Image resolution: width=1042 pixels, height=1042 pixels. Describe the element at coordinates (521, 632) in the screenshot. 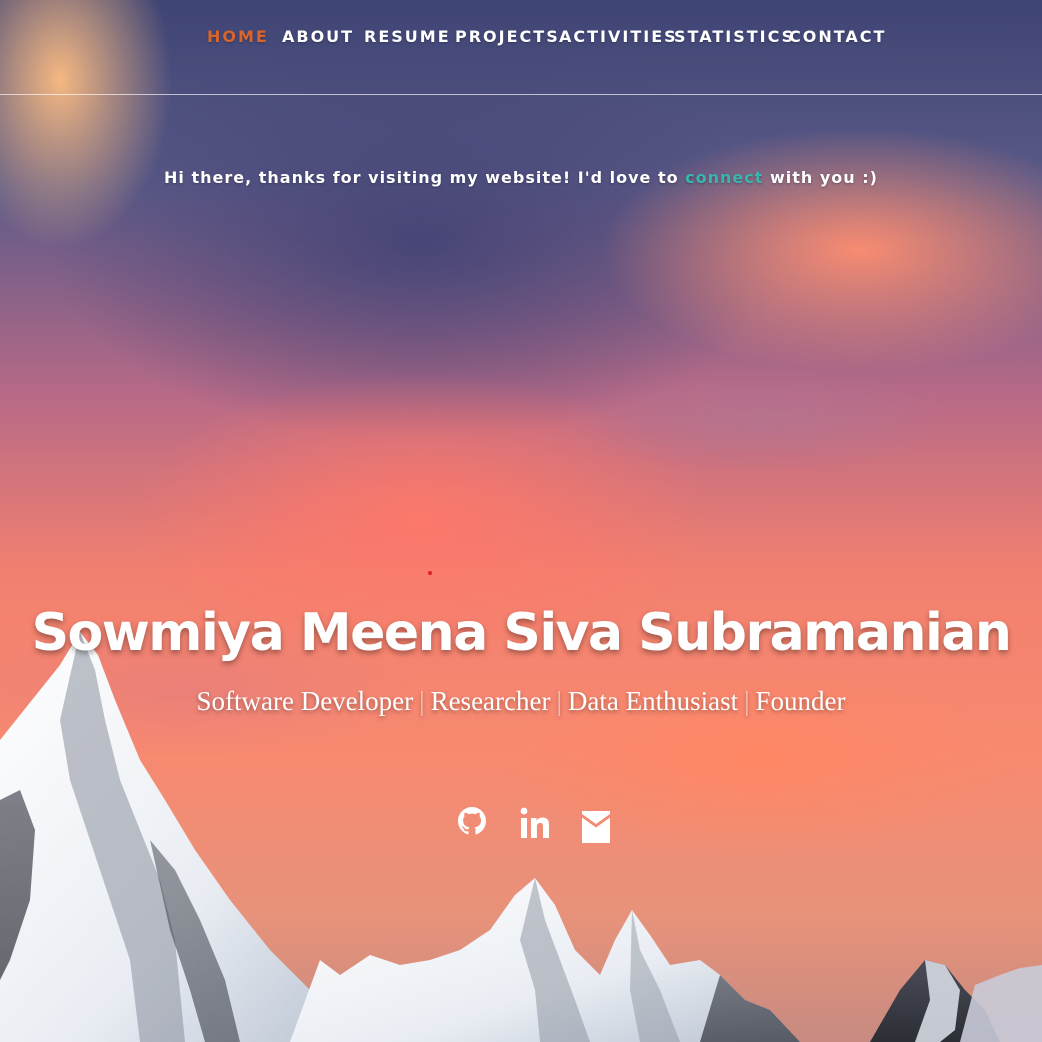

I see `hero-name: Sowmiya Meena Siva Subramanian` at that location.